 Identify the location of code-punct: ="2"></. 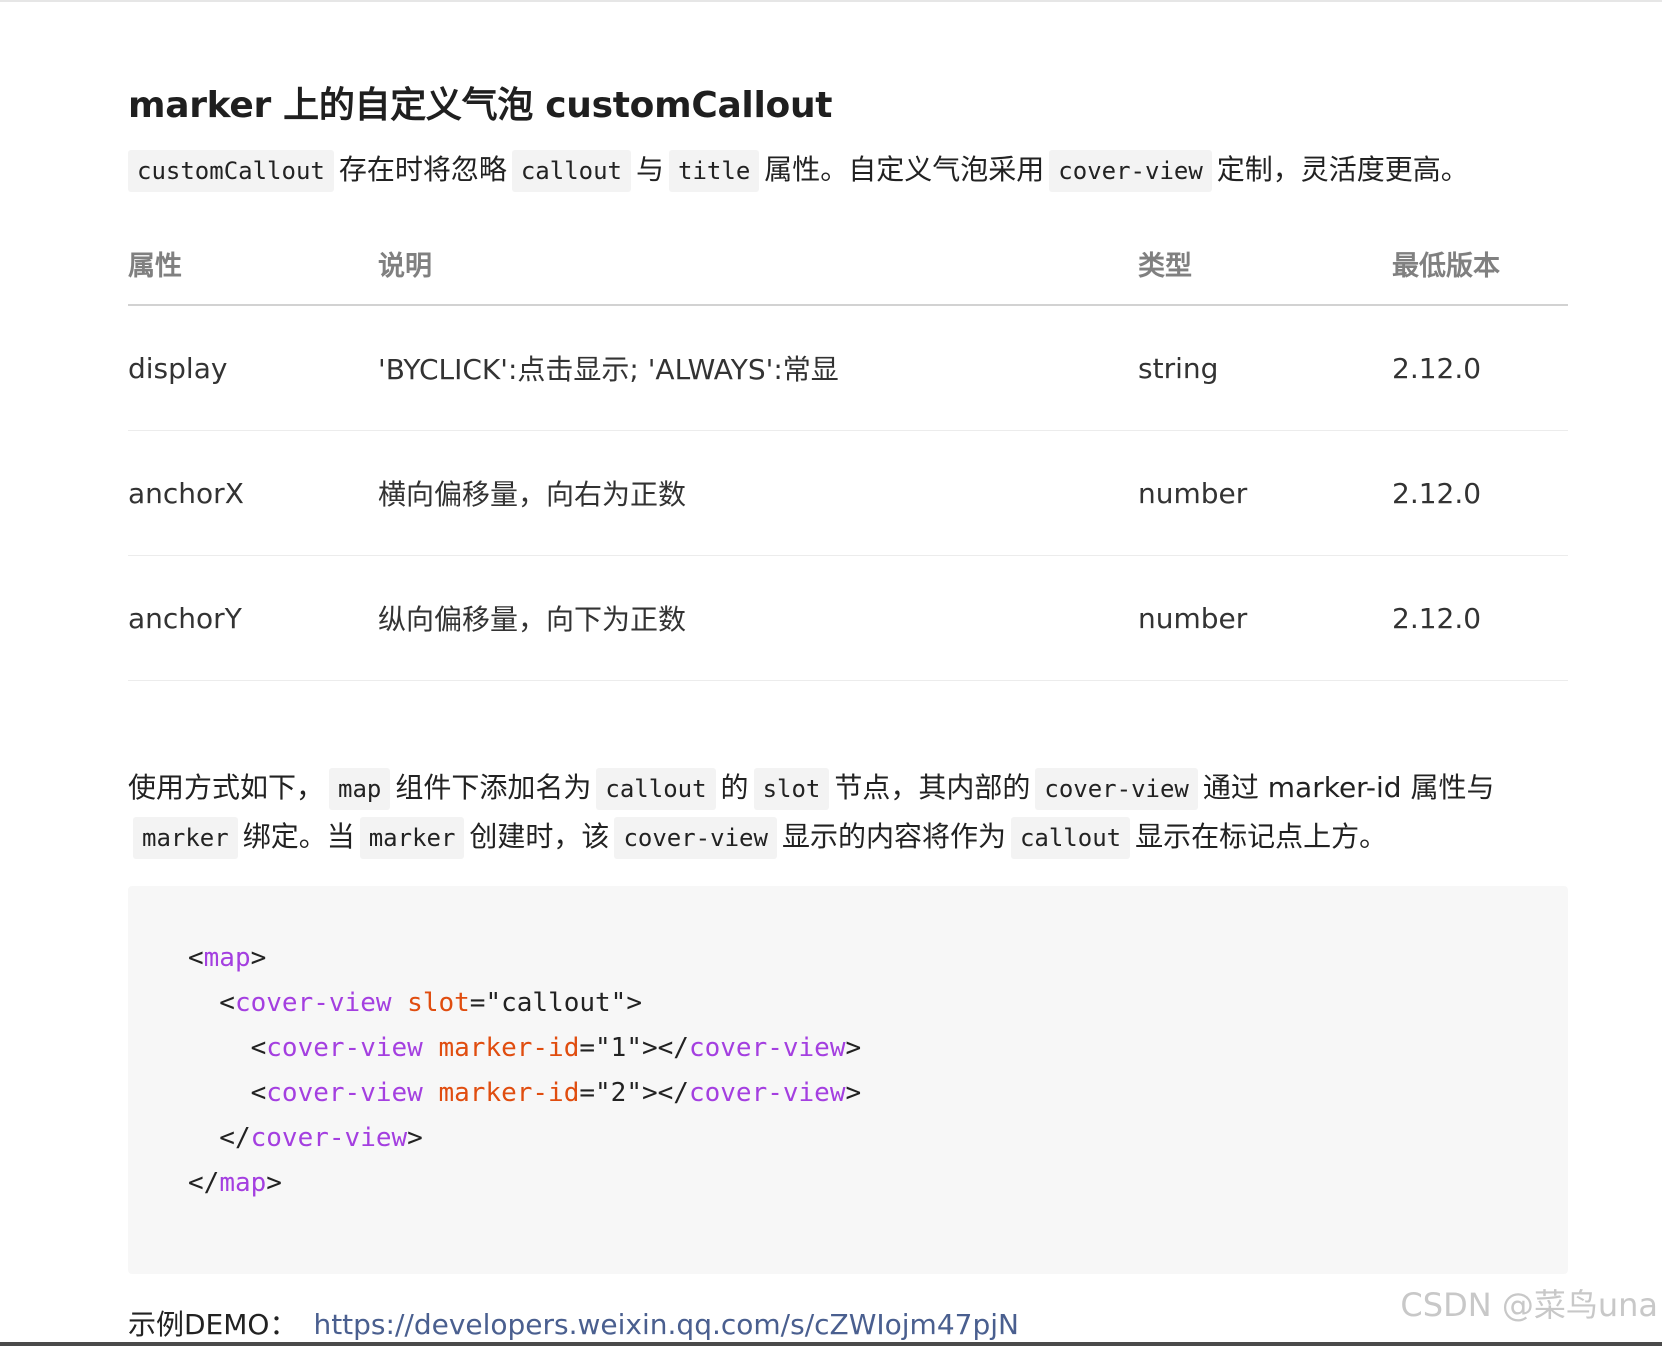
(634, 1093).